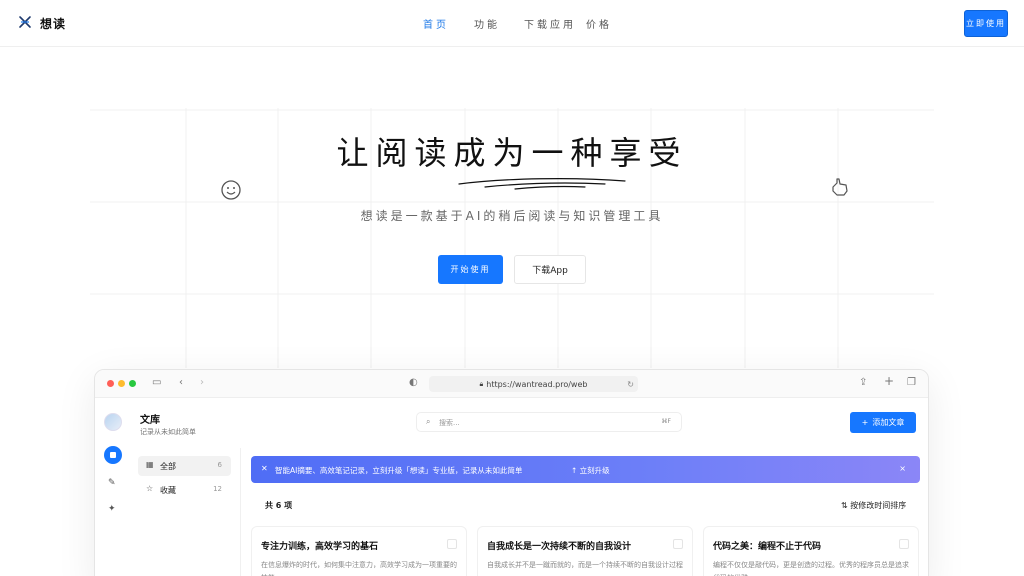 This screenshot has height=576, width=1024. What do you see at coordinates (559, 547) in the screenshot?
I see `card-title: 自我成长是一次持续不断的自我设计` at bounding box center [559, 547].